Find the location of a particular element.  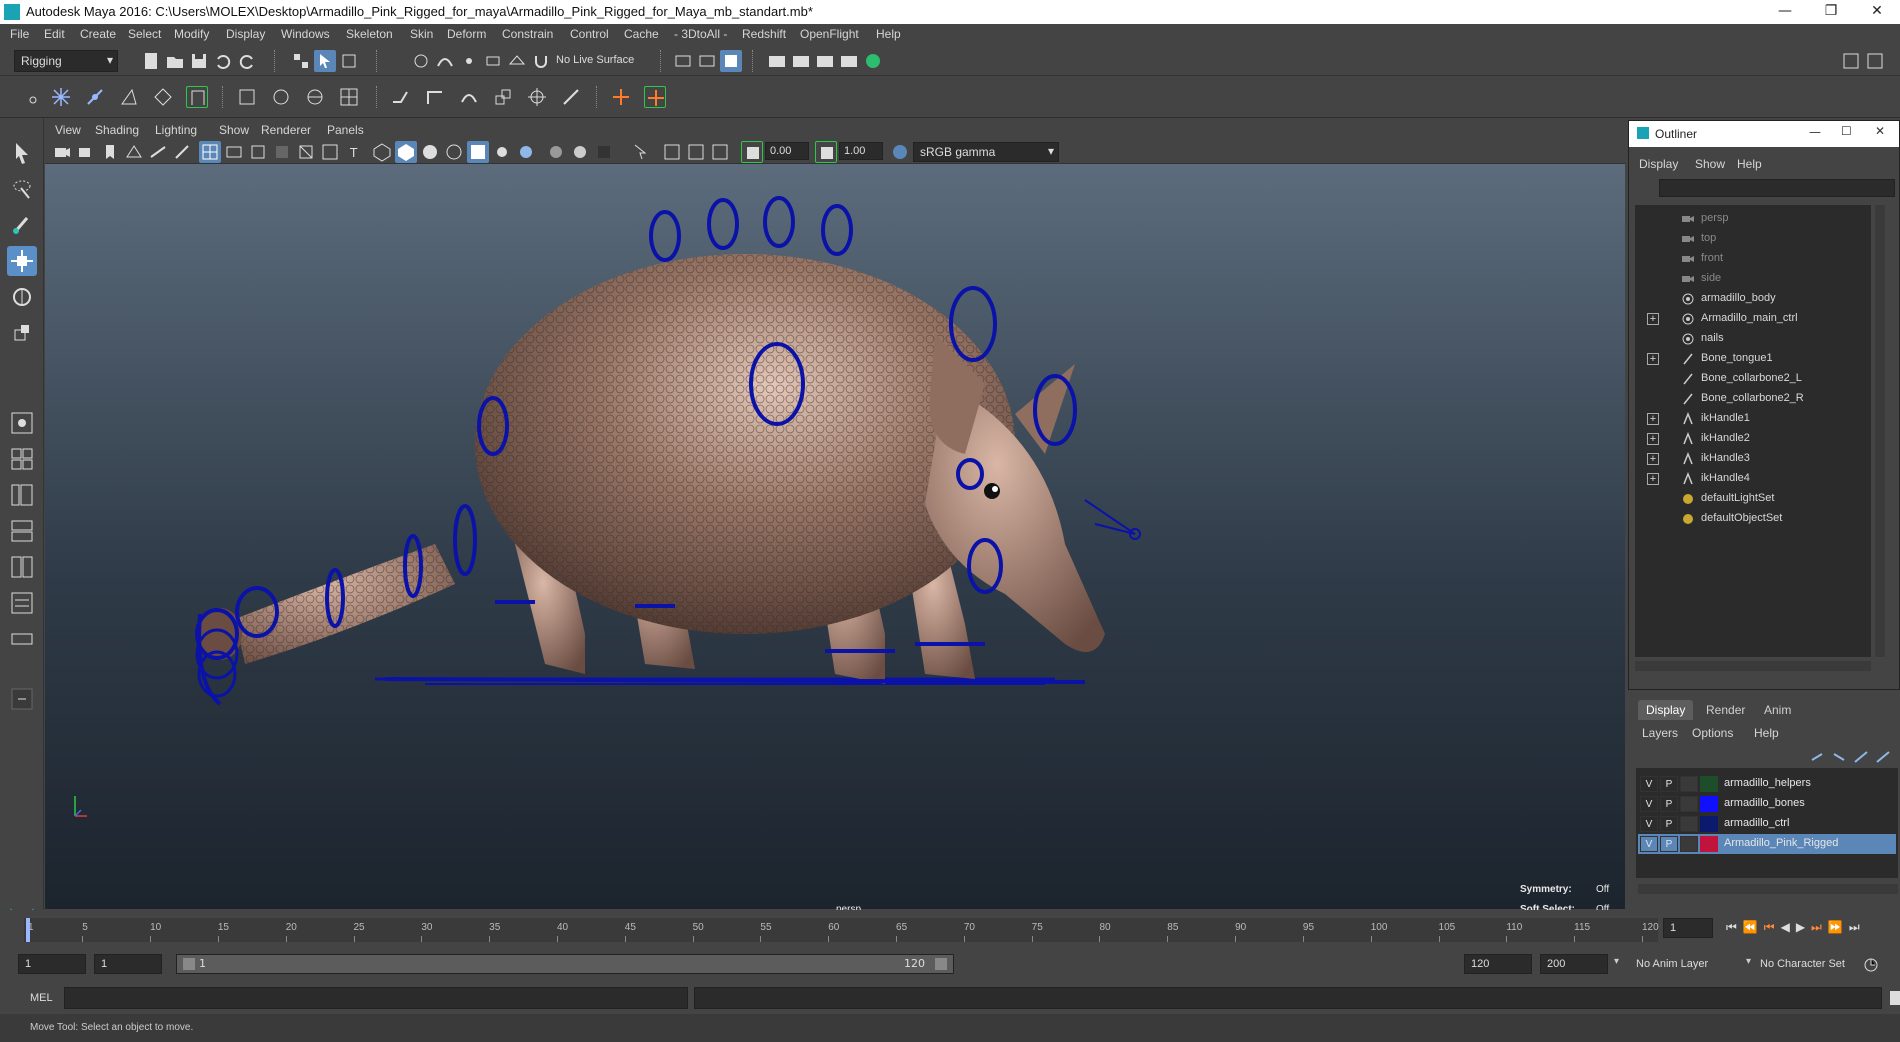

layer-playback-toggle: P is located at coordinates (1669, 804).